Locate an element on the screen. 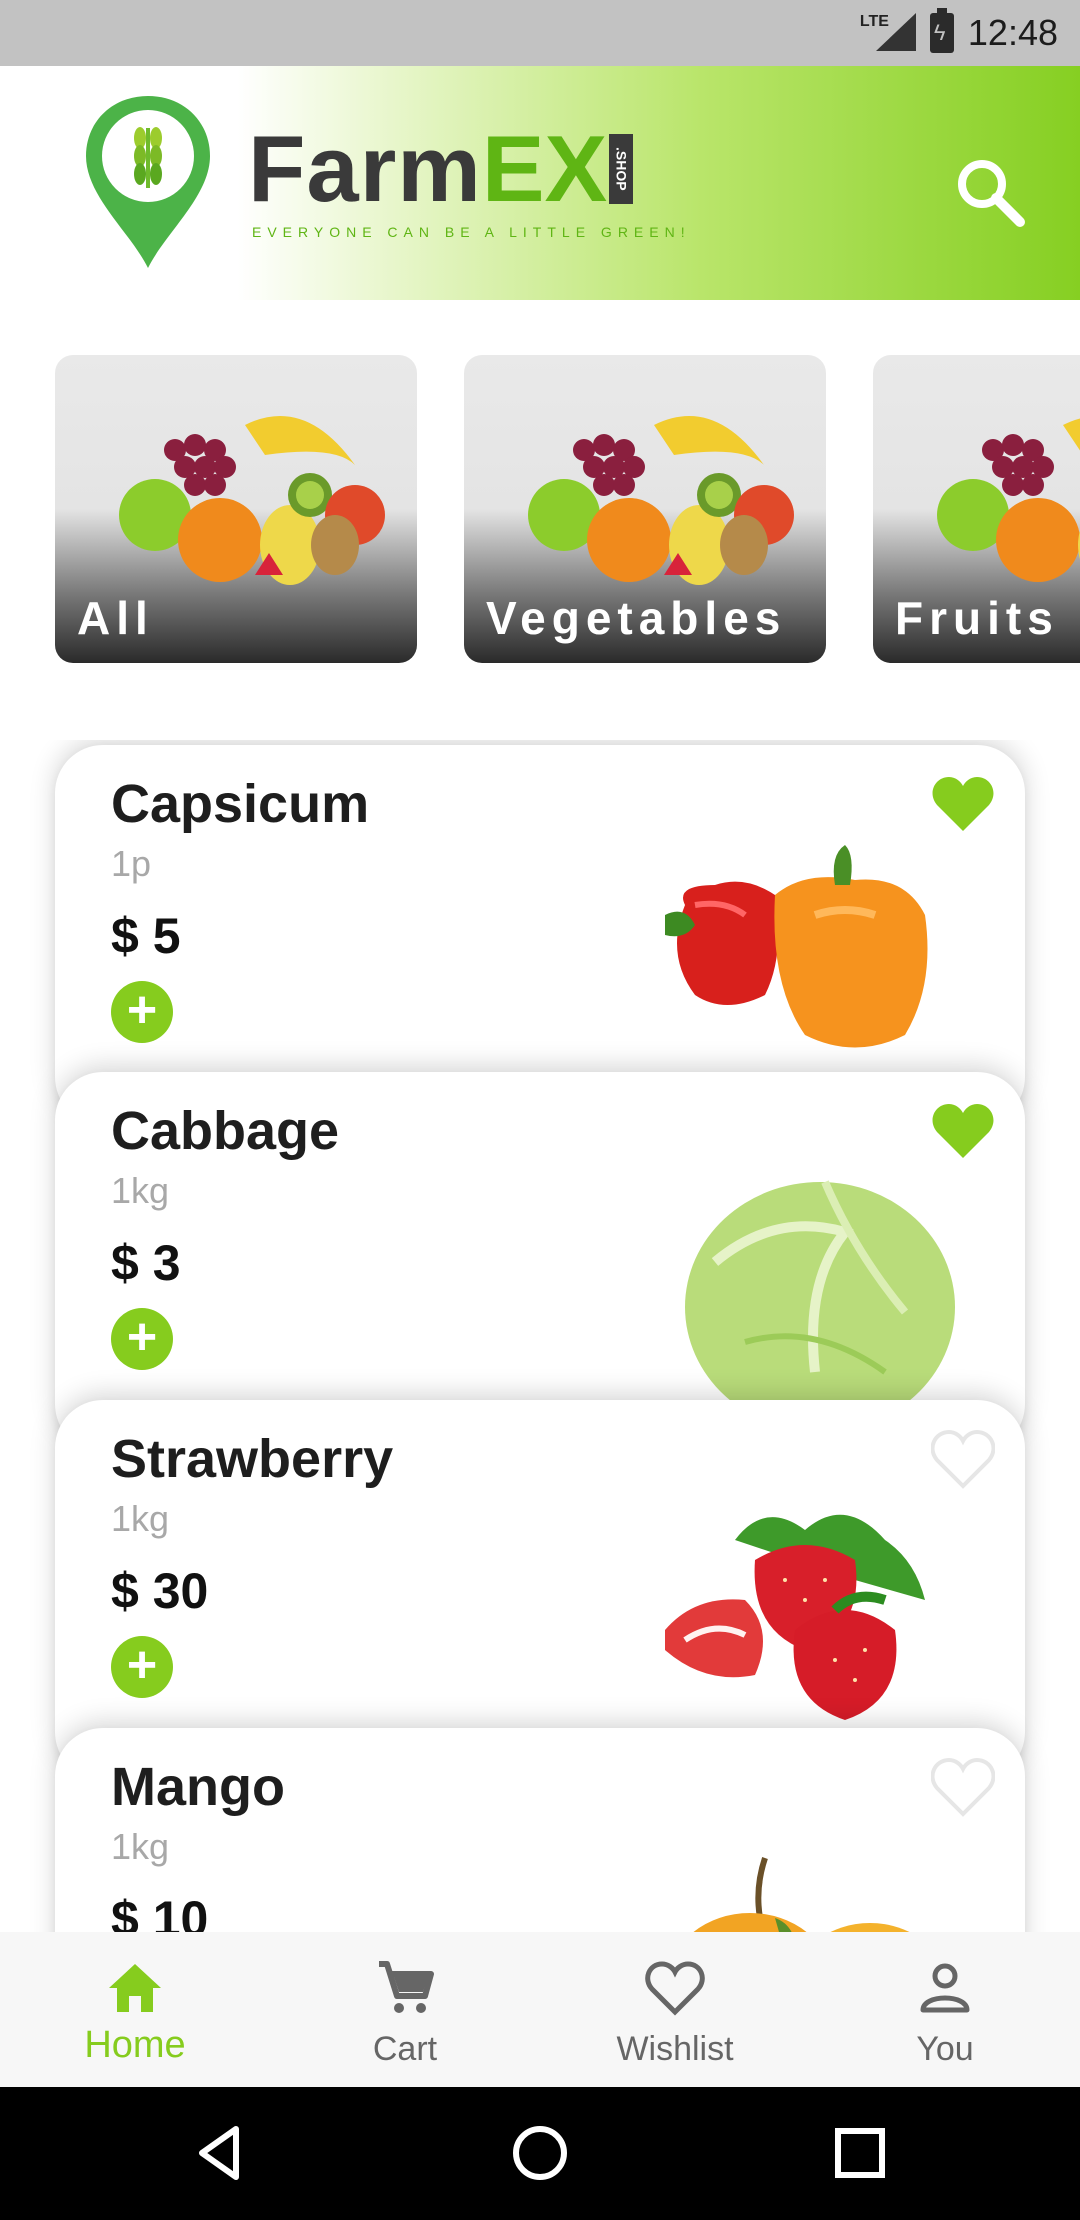 The image size is (1080, 2220). nav-home: Home is located at coordinates (135, 2009).